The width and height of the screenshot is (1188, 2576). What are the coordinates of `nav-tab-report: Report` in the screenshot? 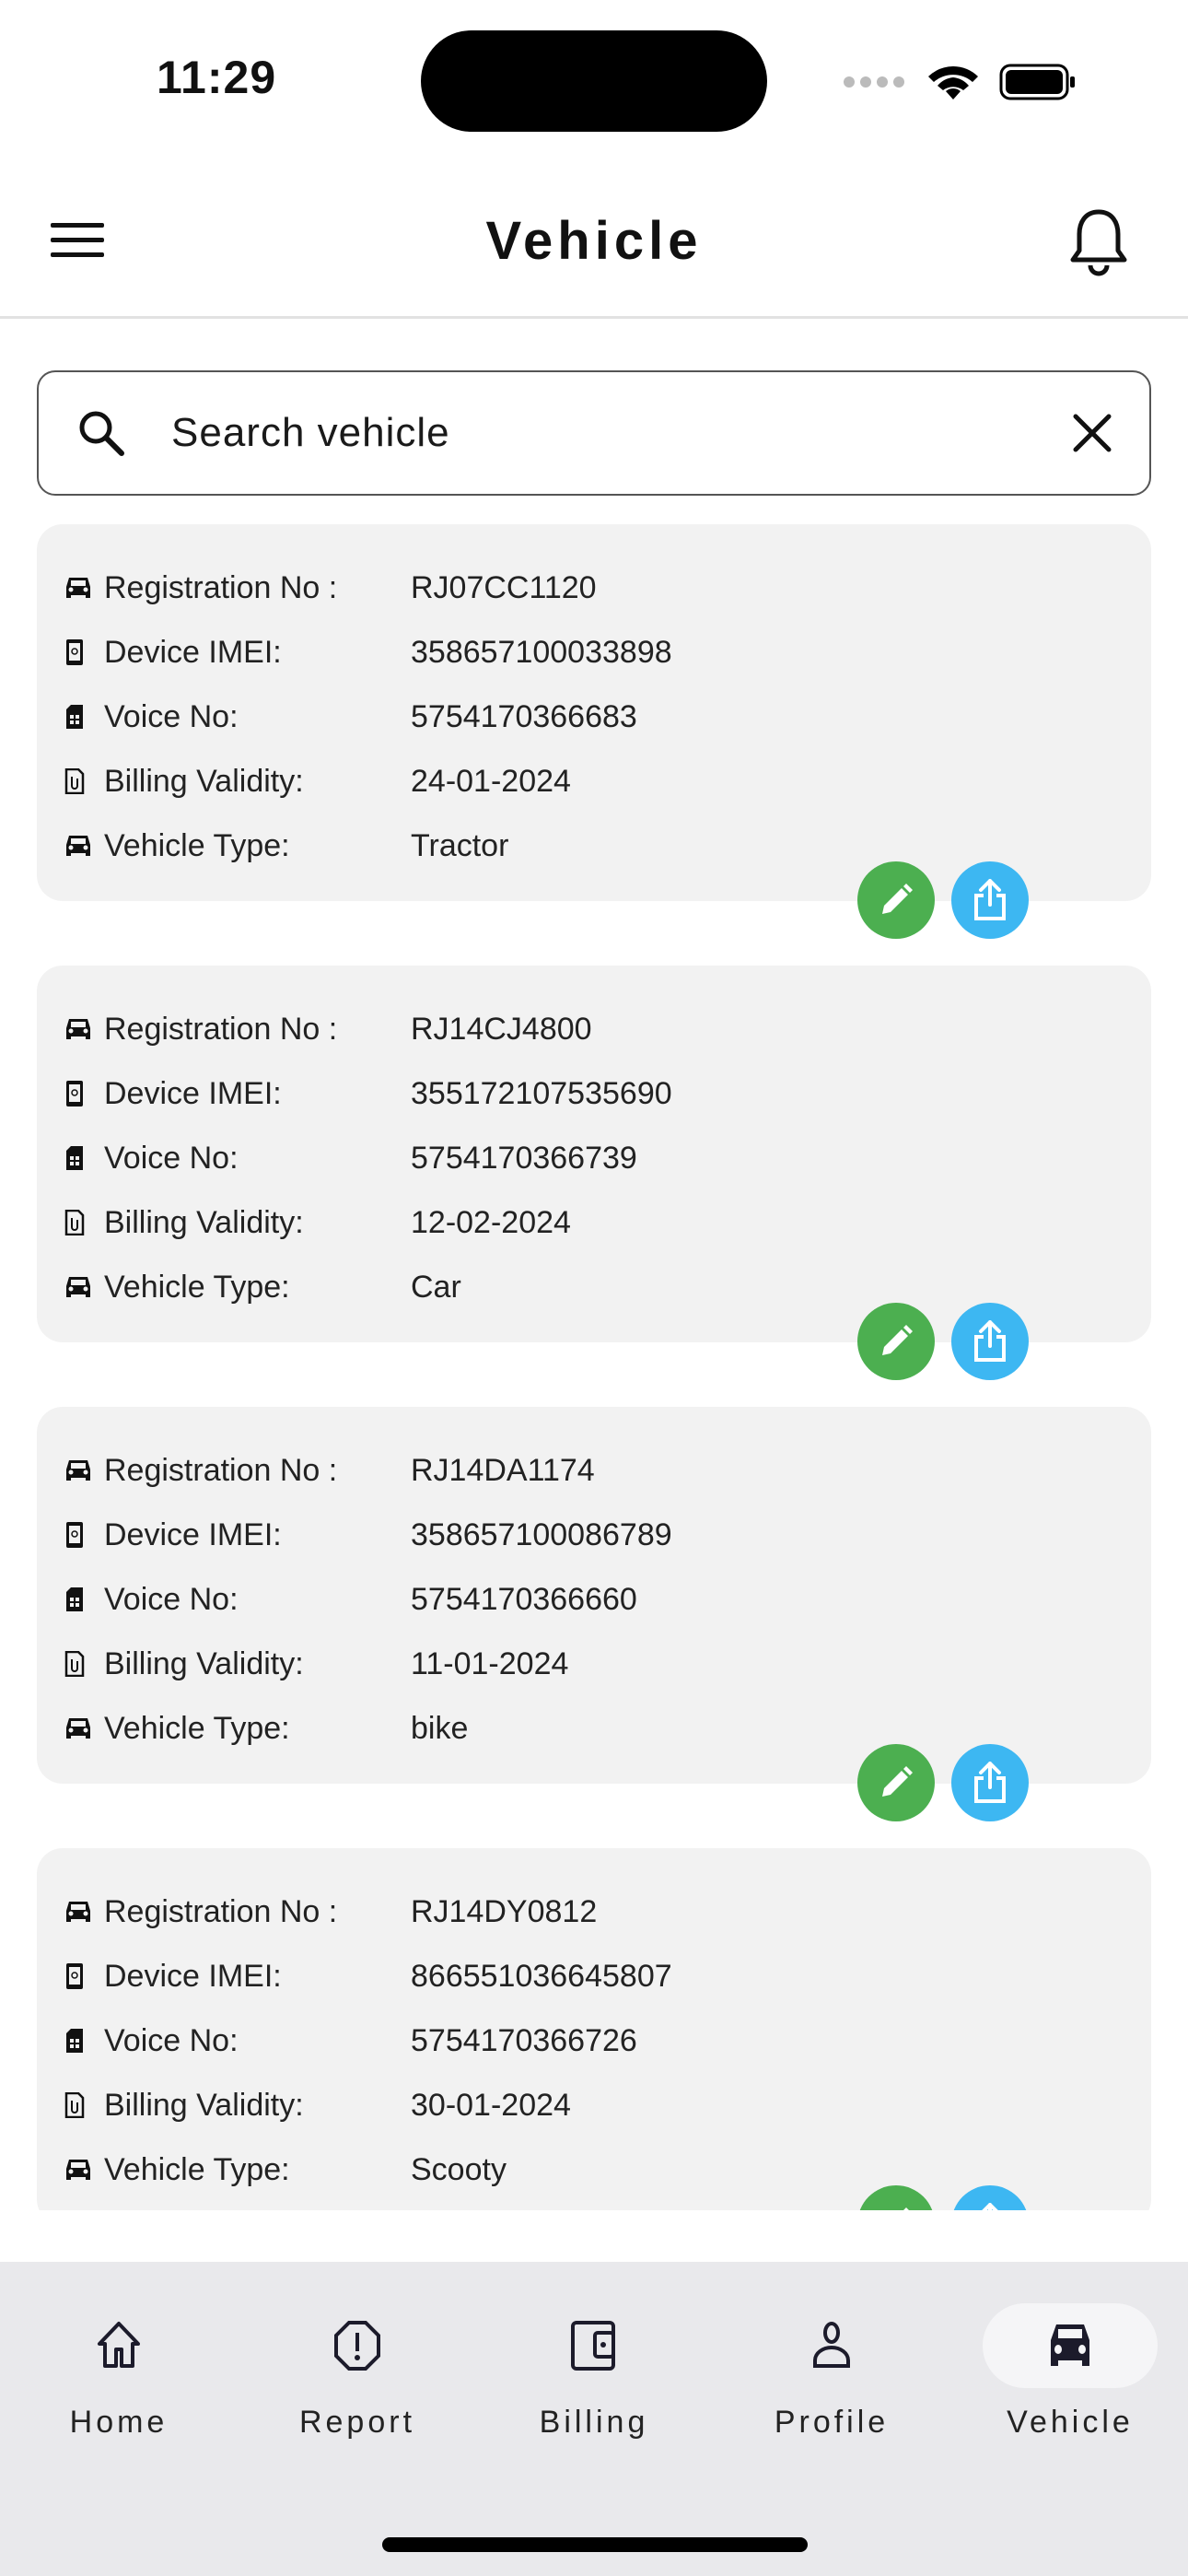 It's located at (357, 2372).